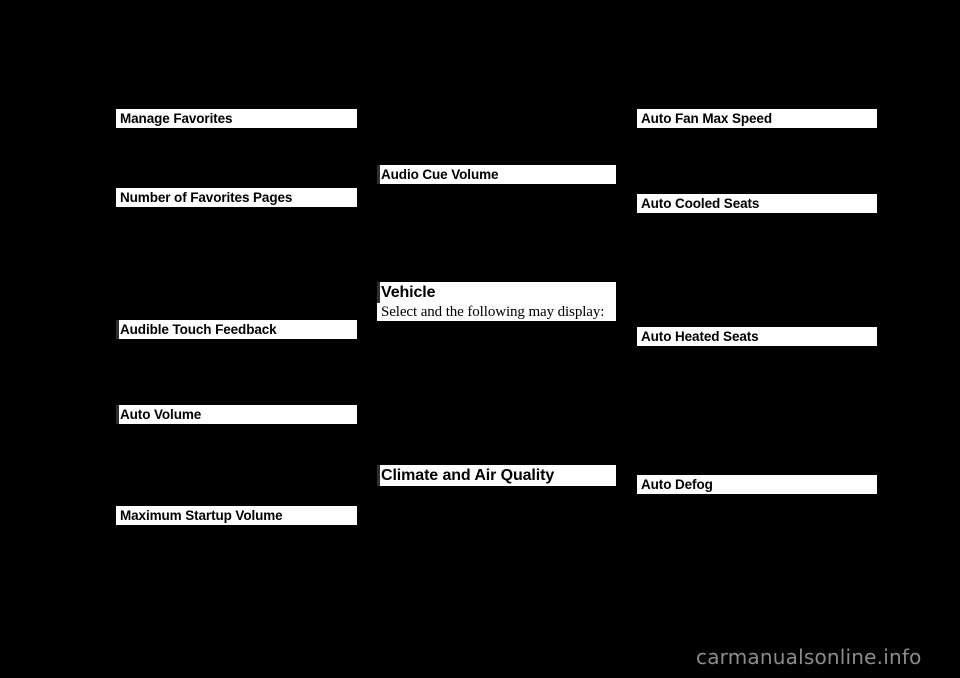  I want to click on heading-left-0: Manage Favorites, so click(236, 118).